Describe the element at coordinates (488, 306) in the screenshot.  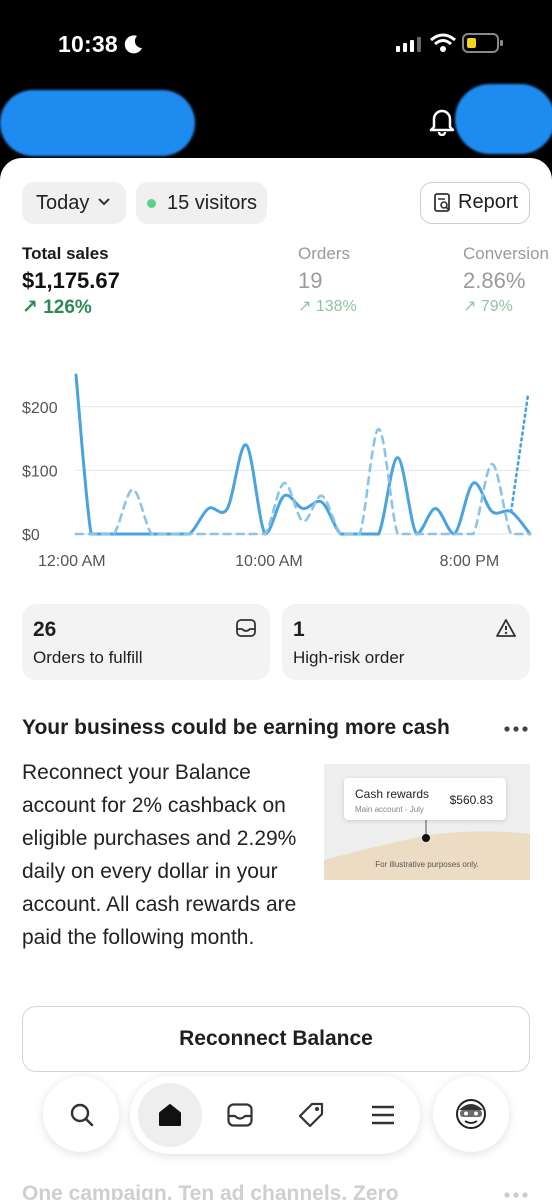
I see `metric-change: ↗ 79%` at that location.